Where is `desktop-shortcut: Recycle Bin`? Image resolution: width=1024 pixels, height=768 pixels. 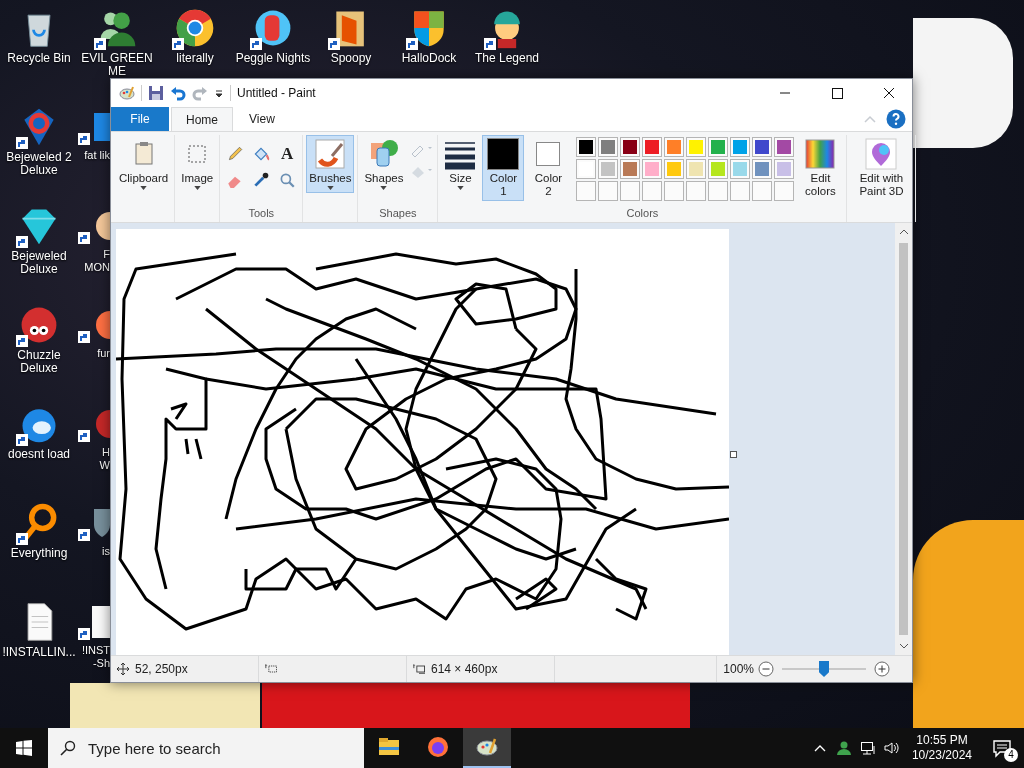
desktop-shortcut: Recycle Bin is located at coordinates (39, 49).